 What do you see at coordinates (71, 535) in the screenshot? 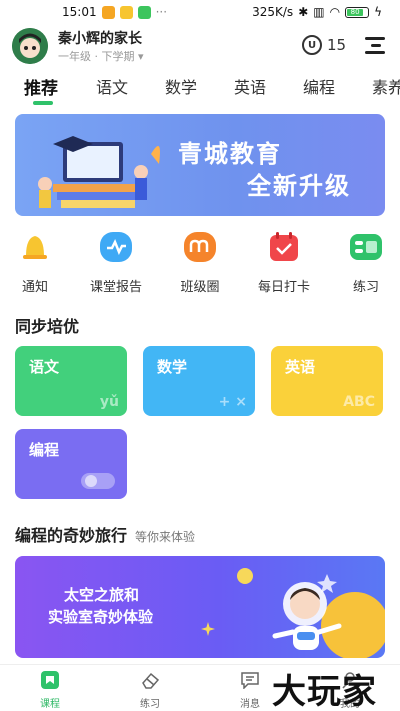
I see `coding-section-heading: 编程的奇妙旅行` at bounding box center [71, 535].